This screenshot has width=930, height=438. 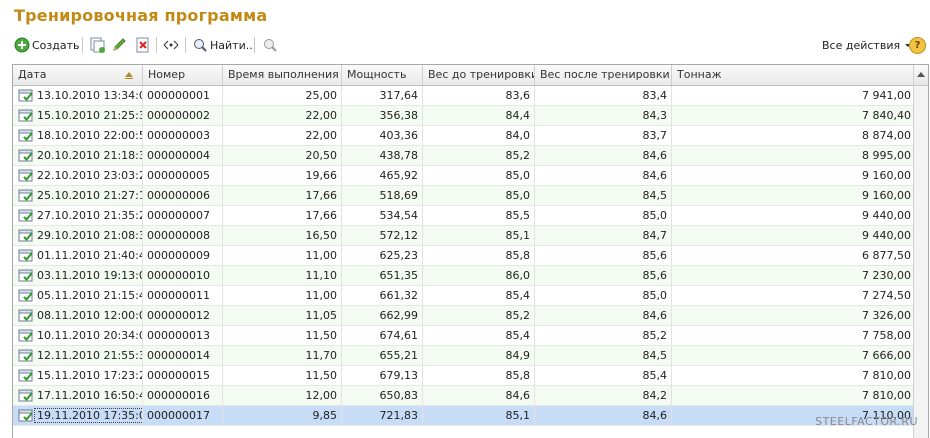 What do you see at coordinates (793, 135) in the screenshot?
I see `cell-tonnage: 8 874,00` at bounding box center [793, 135].